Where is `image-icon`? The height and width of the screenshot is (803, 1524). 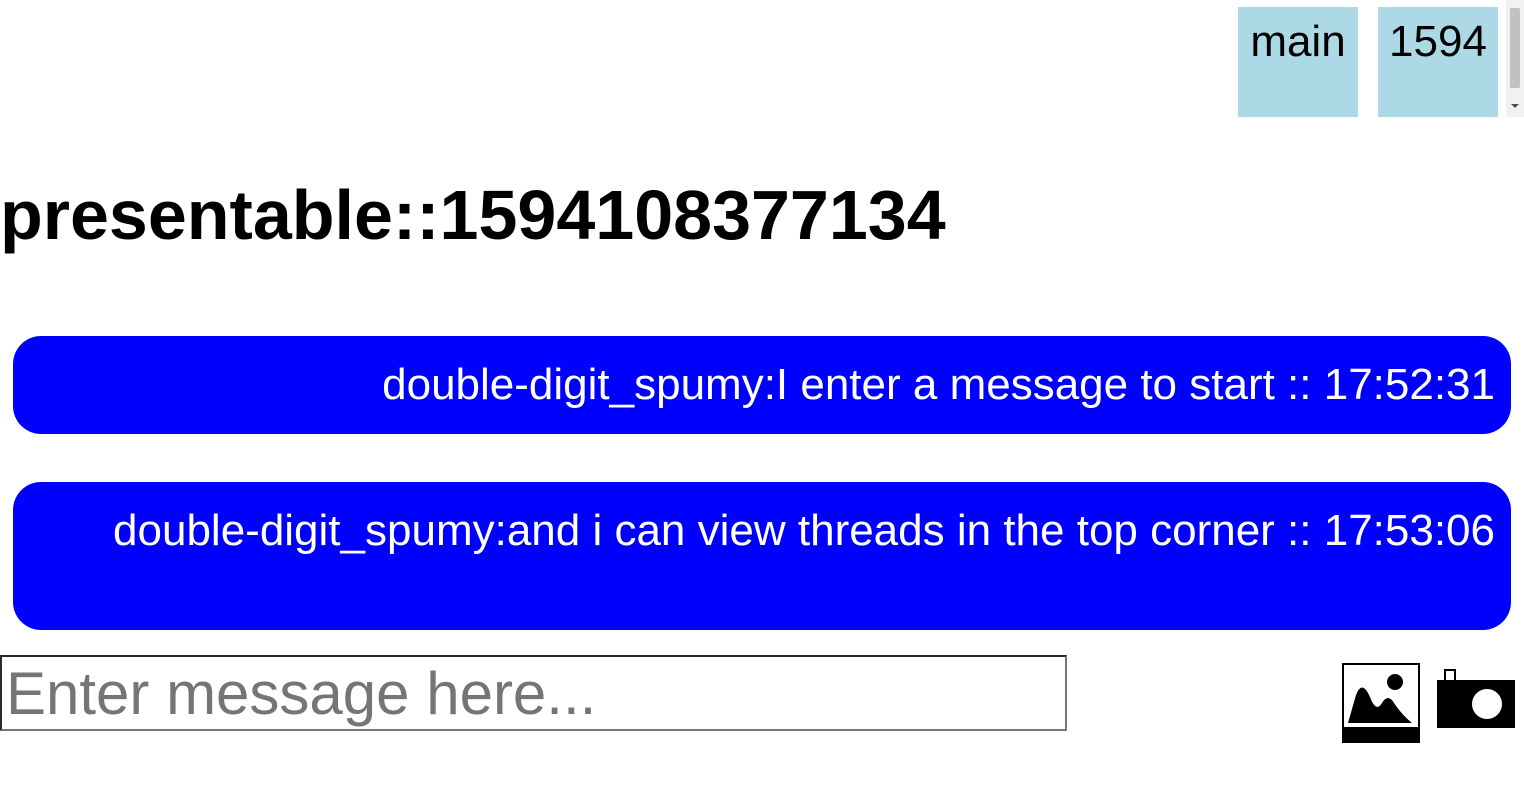 image-icon is located at coordinates (1381, 703).